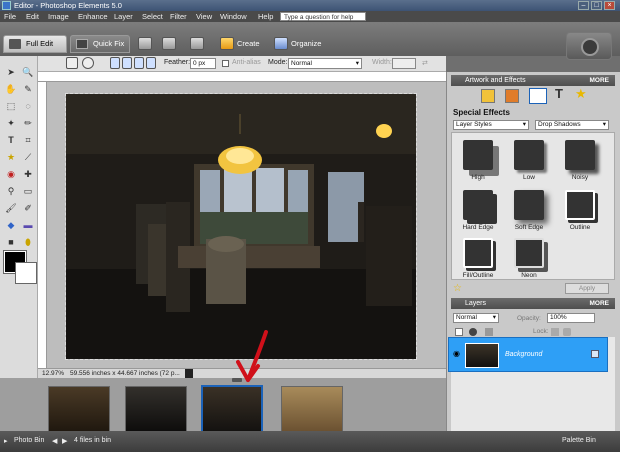 The height and width of the screenshot is (452, 620). Describe the element at coordinates (457, 288) in the screenshot. I see `add-favorite-star-icon: ☆` at that location.